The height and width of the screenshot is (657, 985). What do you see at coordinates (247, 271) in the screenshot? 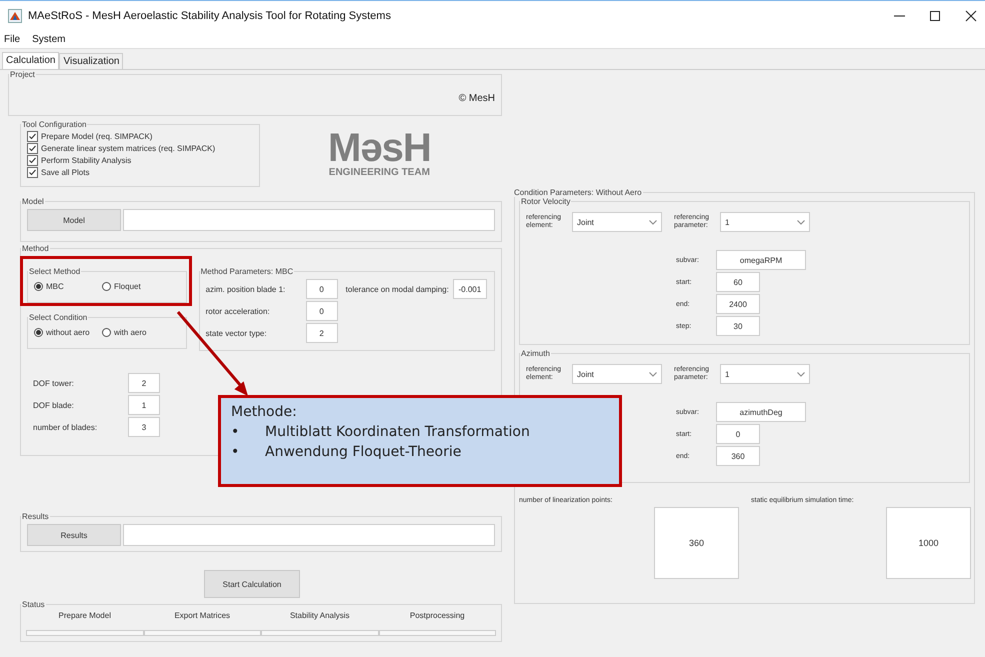
I see `panel-title: Method Parameters: MBC` at bounding box center [247, 271].